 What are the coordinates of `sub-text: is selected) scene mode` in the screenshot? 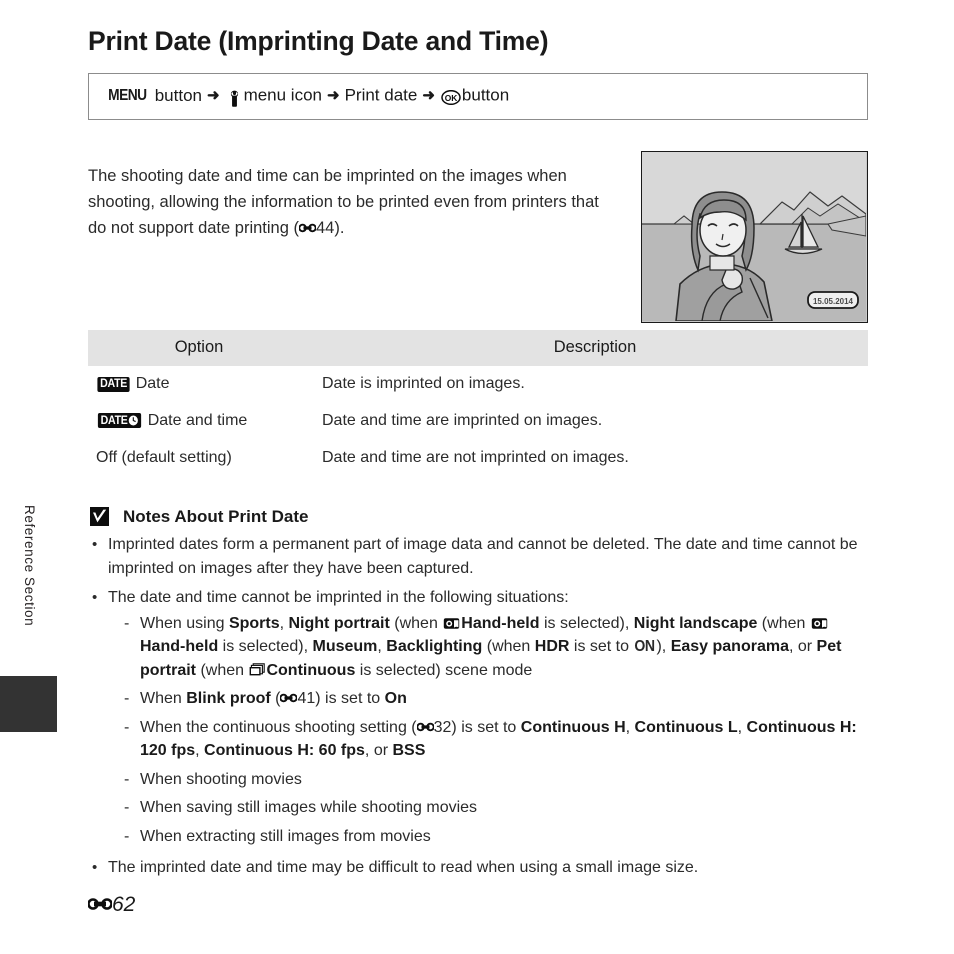 It's located at (444, 670).